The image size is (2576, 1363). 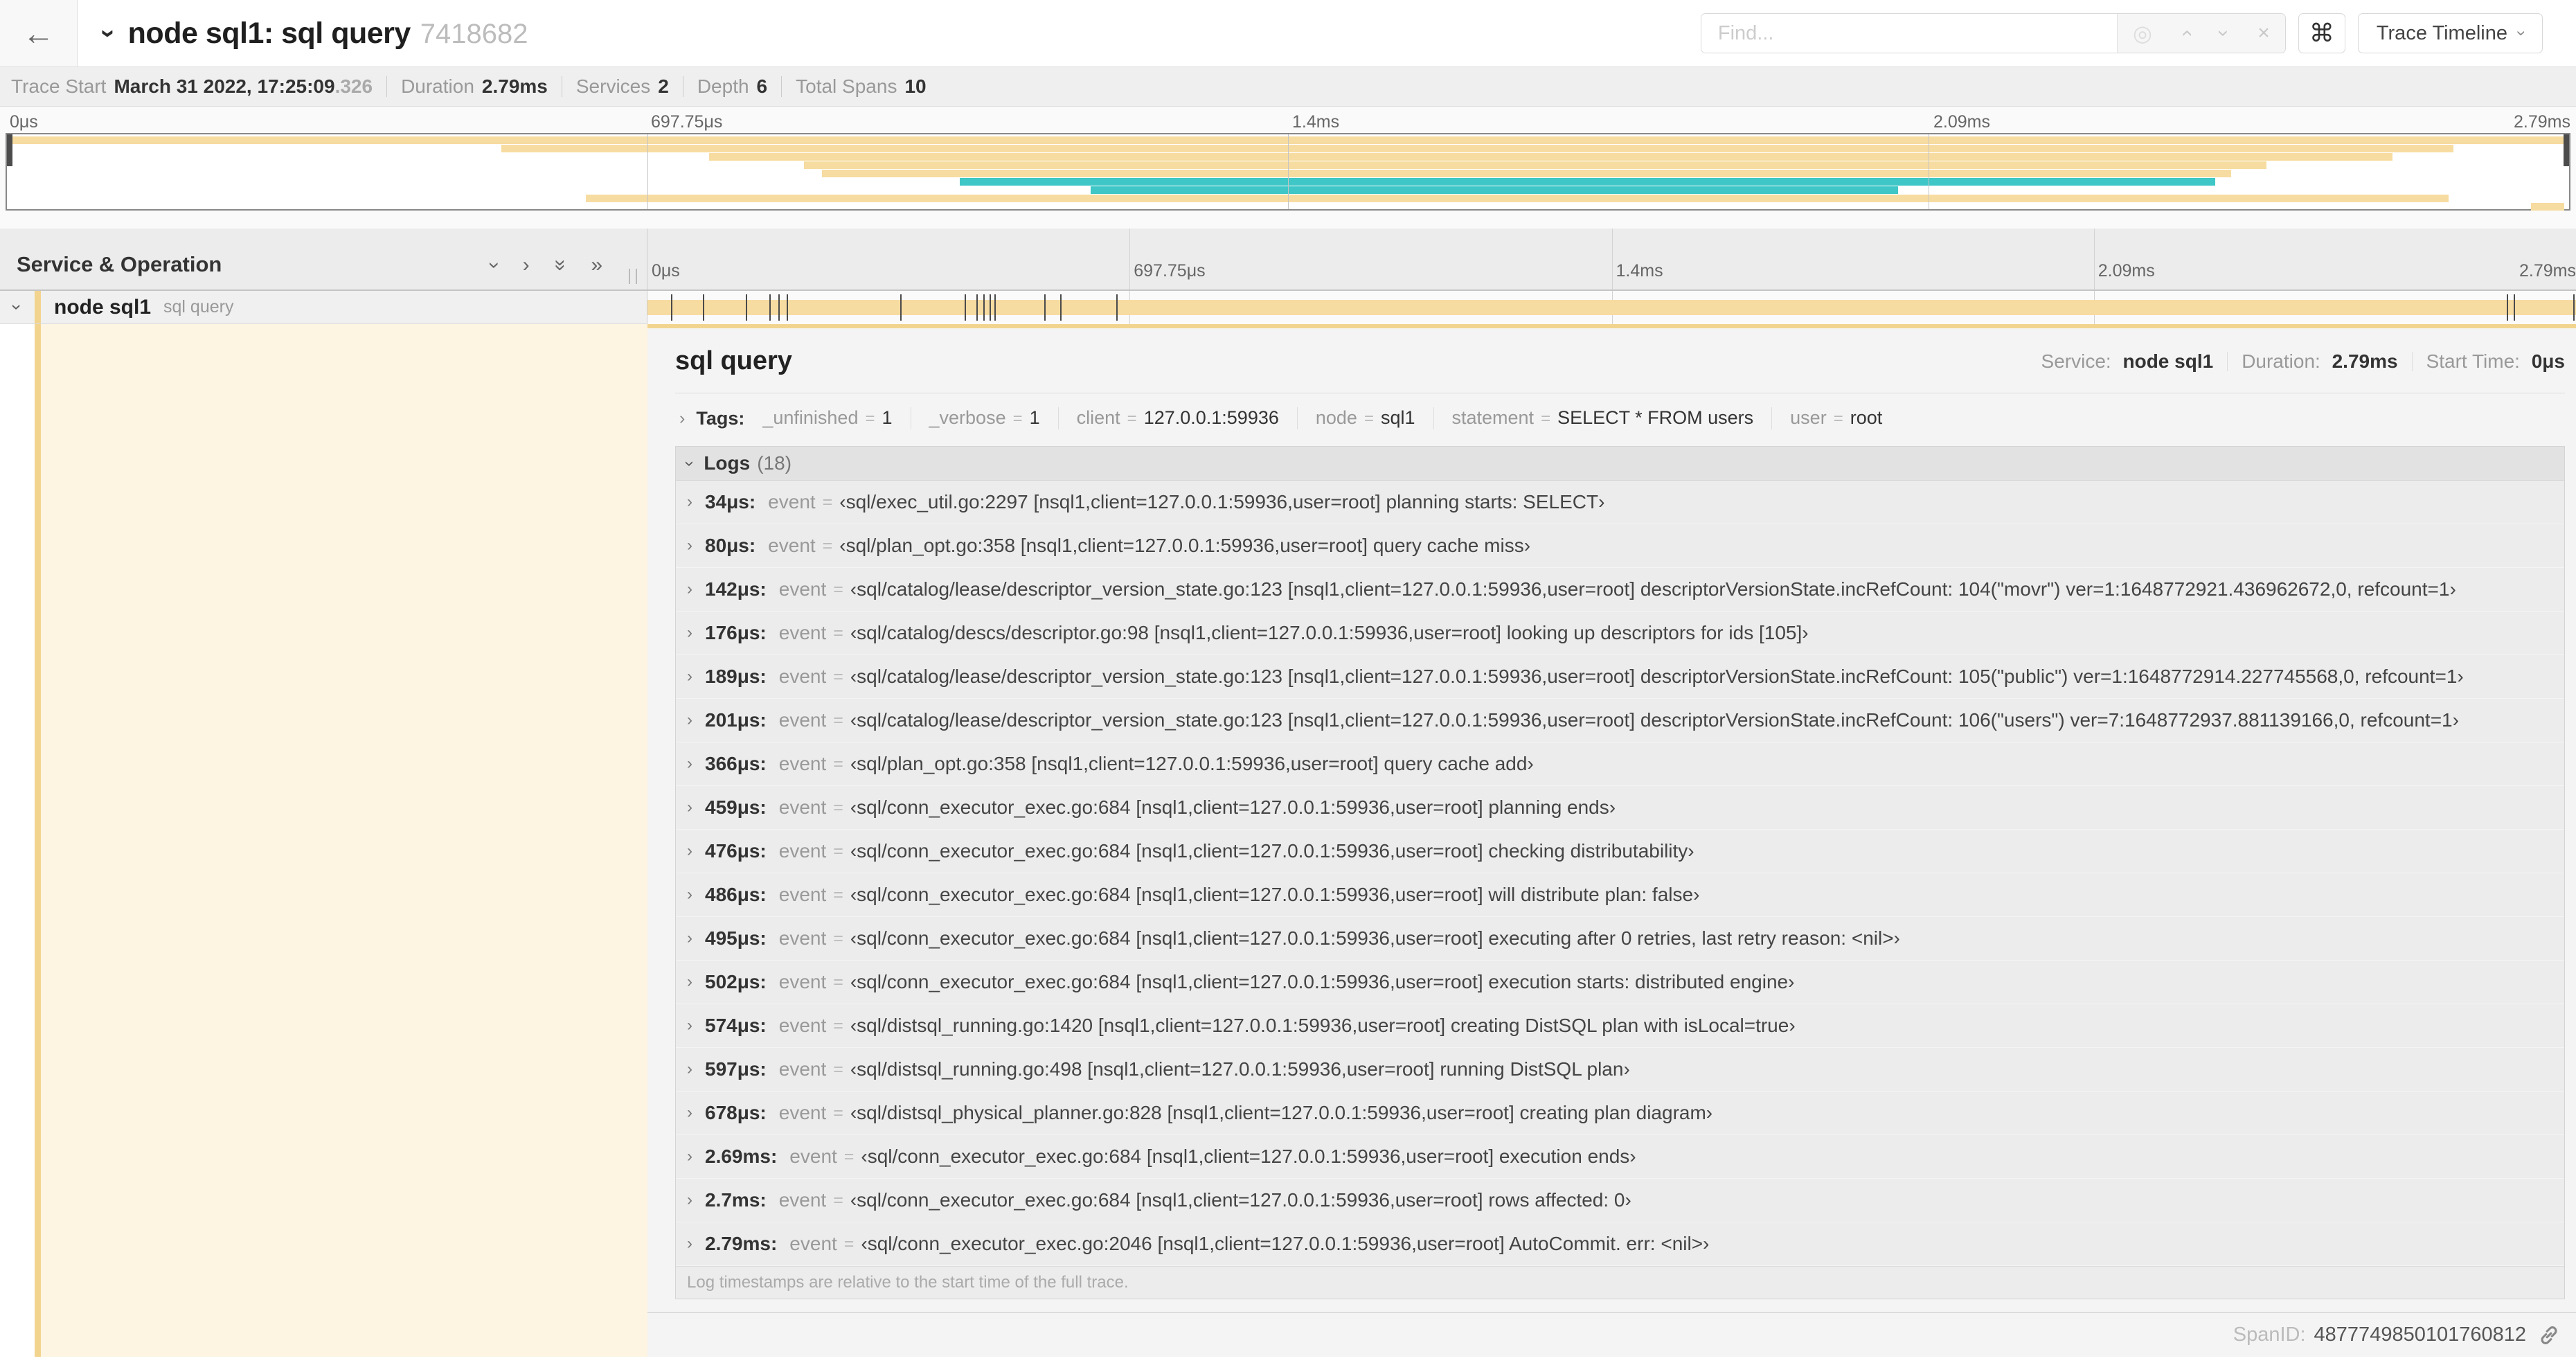 I want to click on minimap-gridline, so click(x=647, y=171).